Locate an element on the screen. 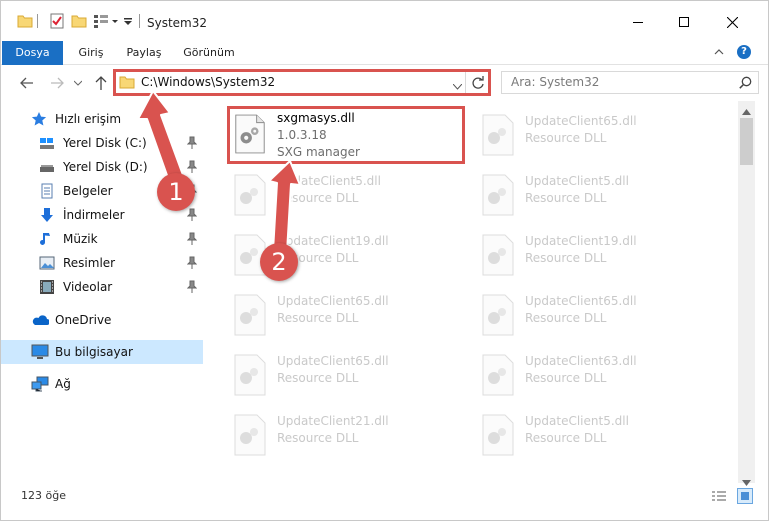 The height and width of the screenshot is (522, 769). large-icons-view-icon is located at coordinates (745, 496).